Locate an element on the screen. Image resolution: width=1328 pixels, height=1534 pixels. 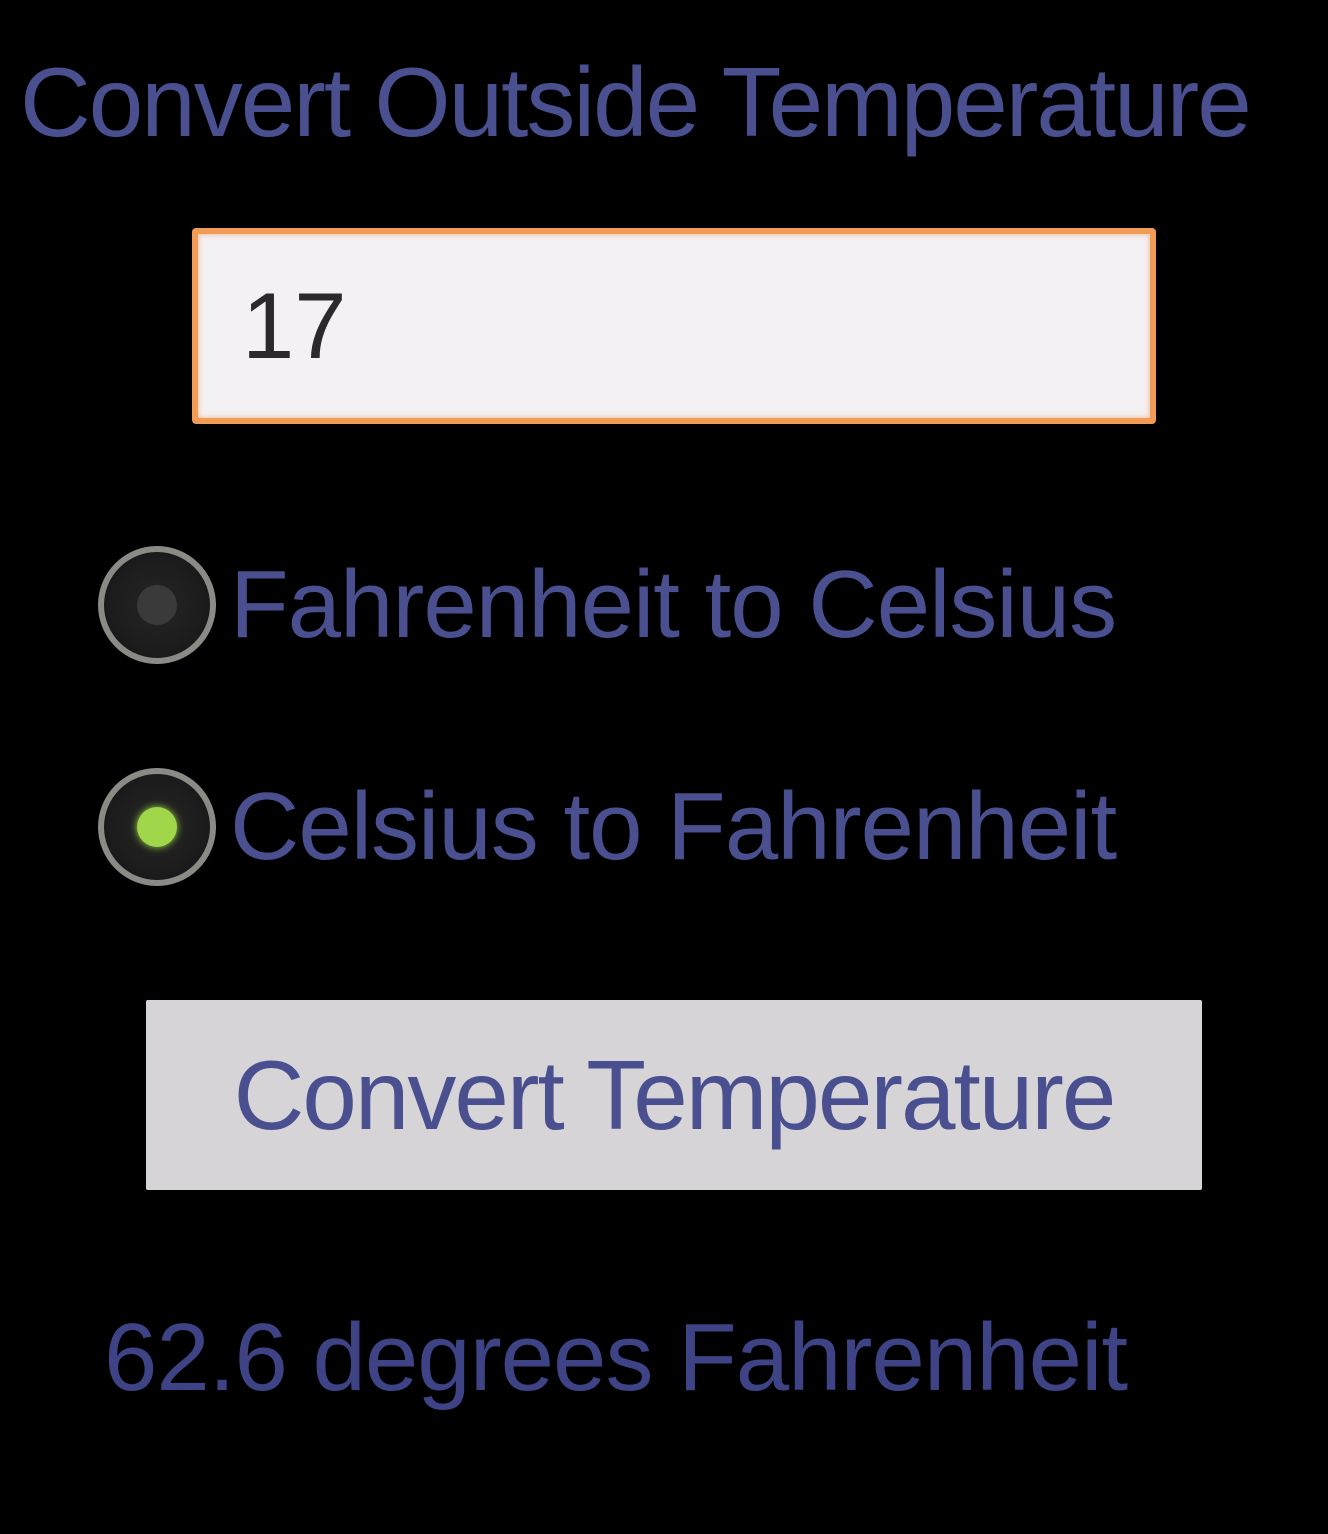
radio-label-celsius-to-fahrenheit: Celsius to Fahrenheit is located at coordinates (673, 827).